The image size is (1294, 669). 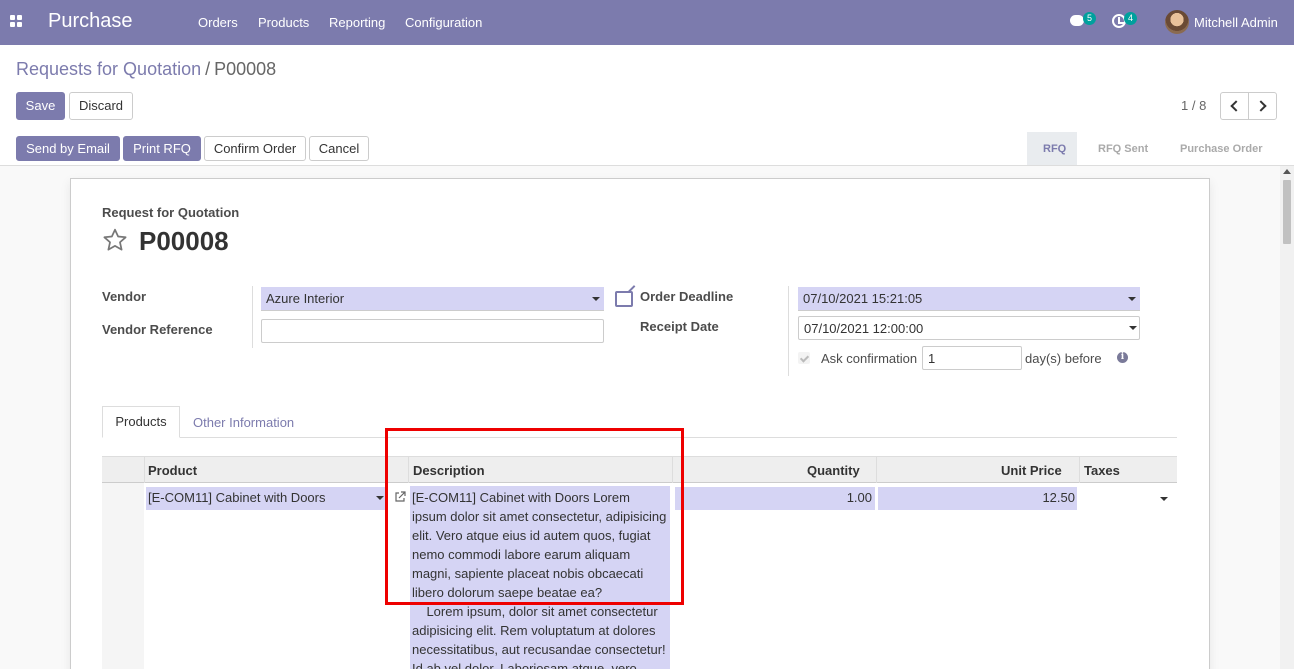 I want to click on receipt-date-value: 07/10/2021 12:00:00, so click(x=864, y=328).